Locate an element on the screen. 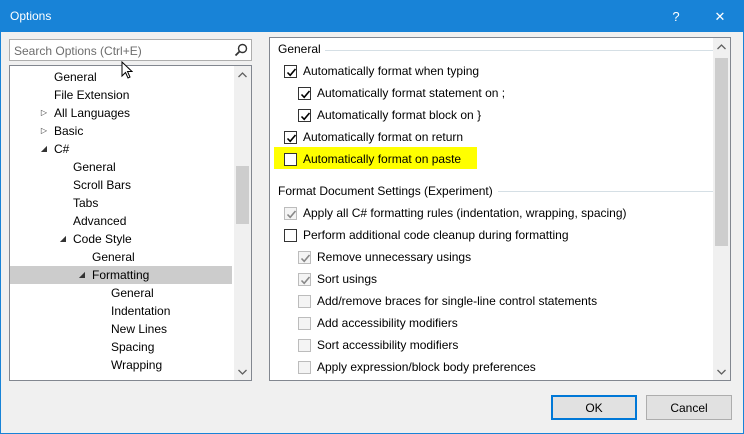 The width and height of the screenshot is (744, 434). option-checkbox-row: Sort accessibility modifiers is located at coordinates (378, 345).